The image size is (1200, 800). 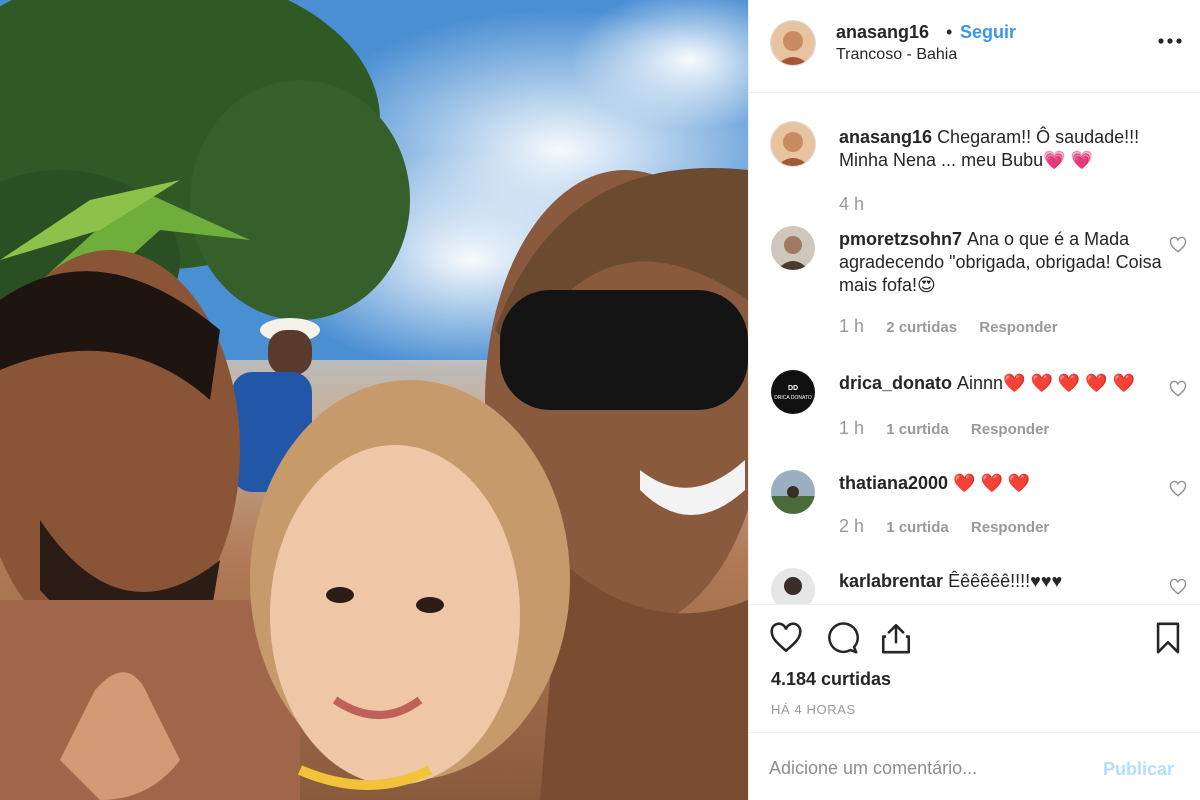 What do you see at coordinates (953, 428) in the screenshot?
I see `comment-meta: 1 h 1 curtida Responder` at bounding box center [953, 428].